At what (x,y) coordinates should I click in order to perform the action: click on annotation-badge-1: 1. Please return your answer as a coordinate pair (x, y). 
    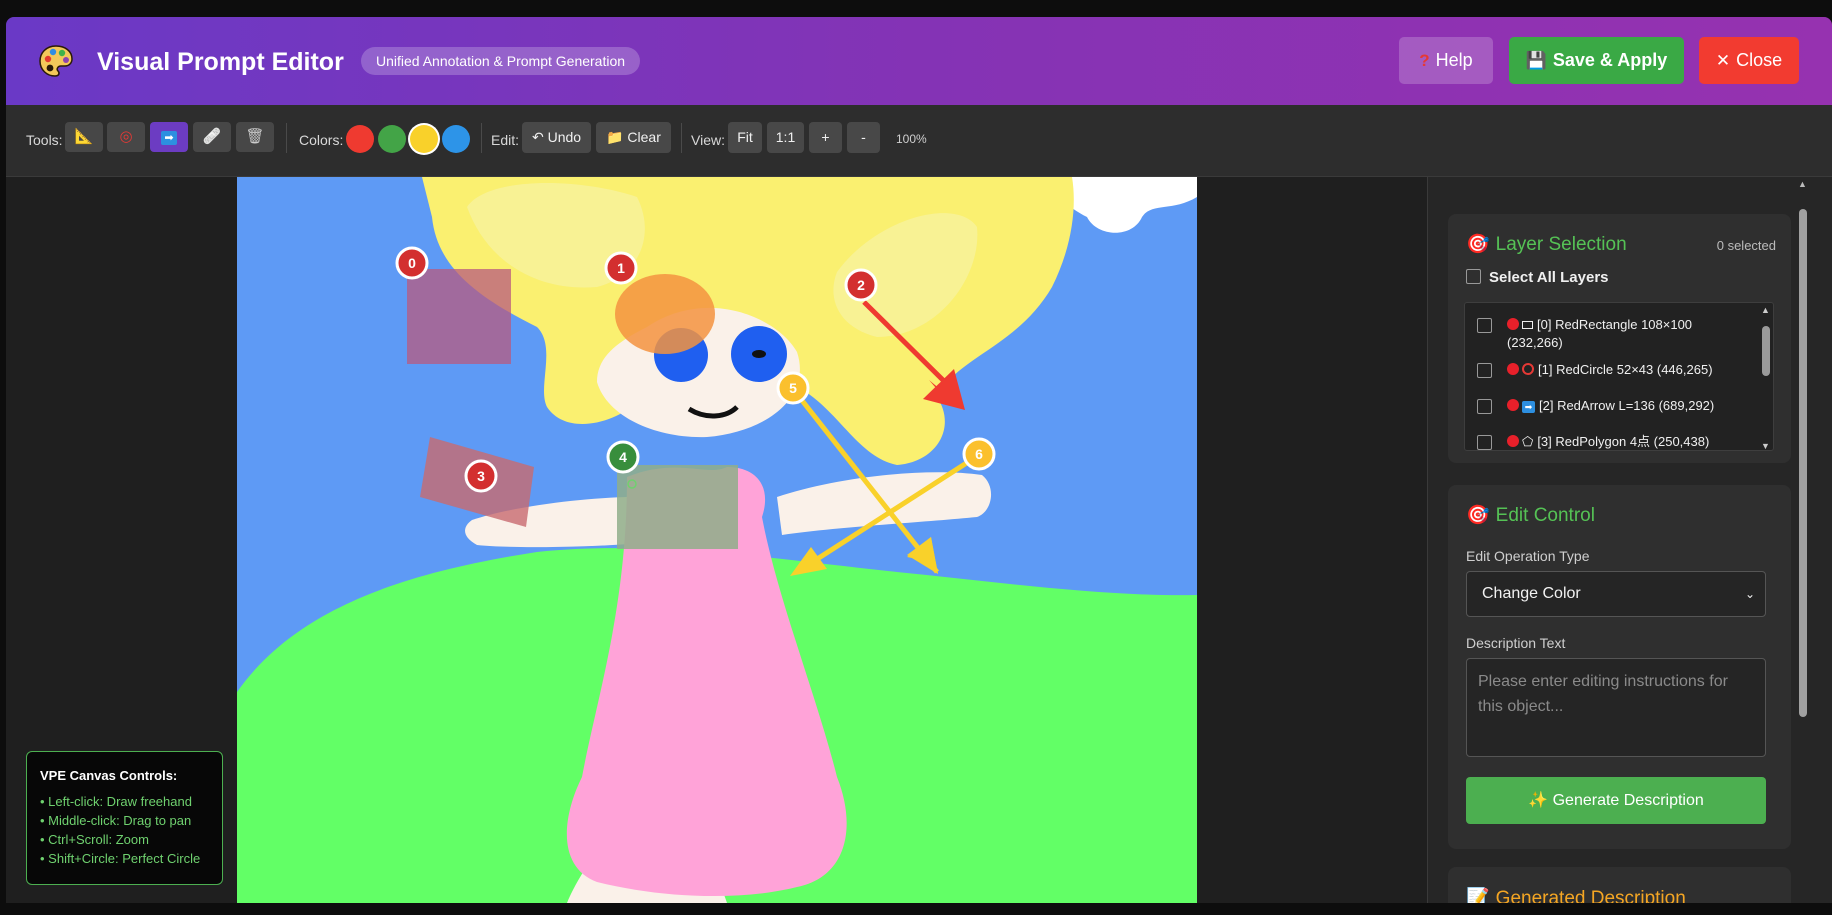
    Looking at the image, I should click on (621, 268).